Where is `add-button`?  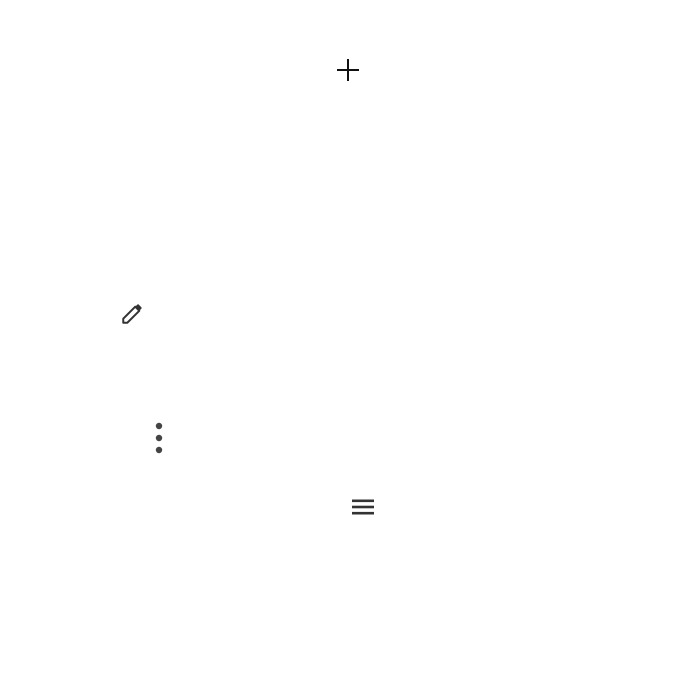 add-button is located at coordinates (348, 70).